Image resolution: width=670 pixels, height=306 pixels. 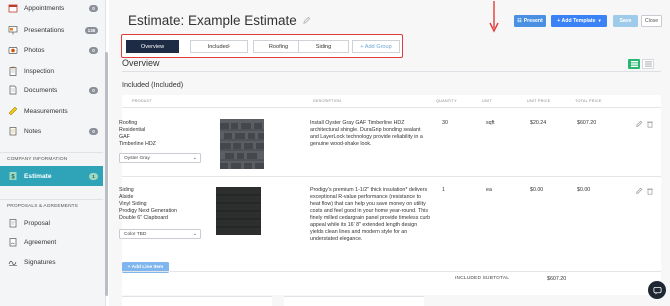 I want to click on product-line: Alside, so click(x=126, y=197).